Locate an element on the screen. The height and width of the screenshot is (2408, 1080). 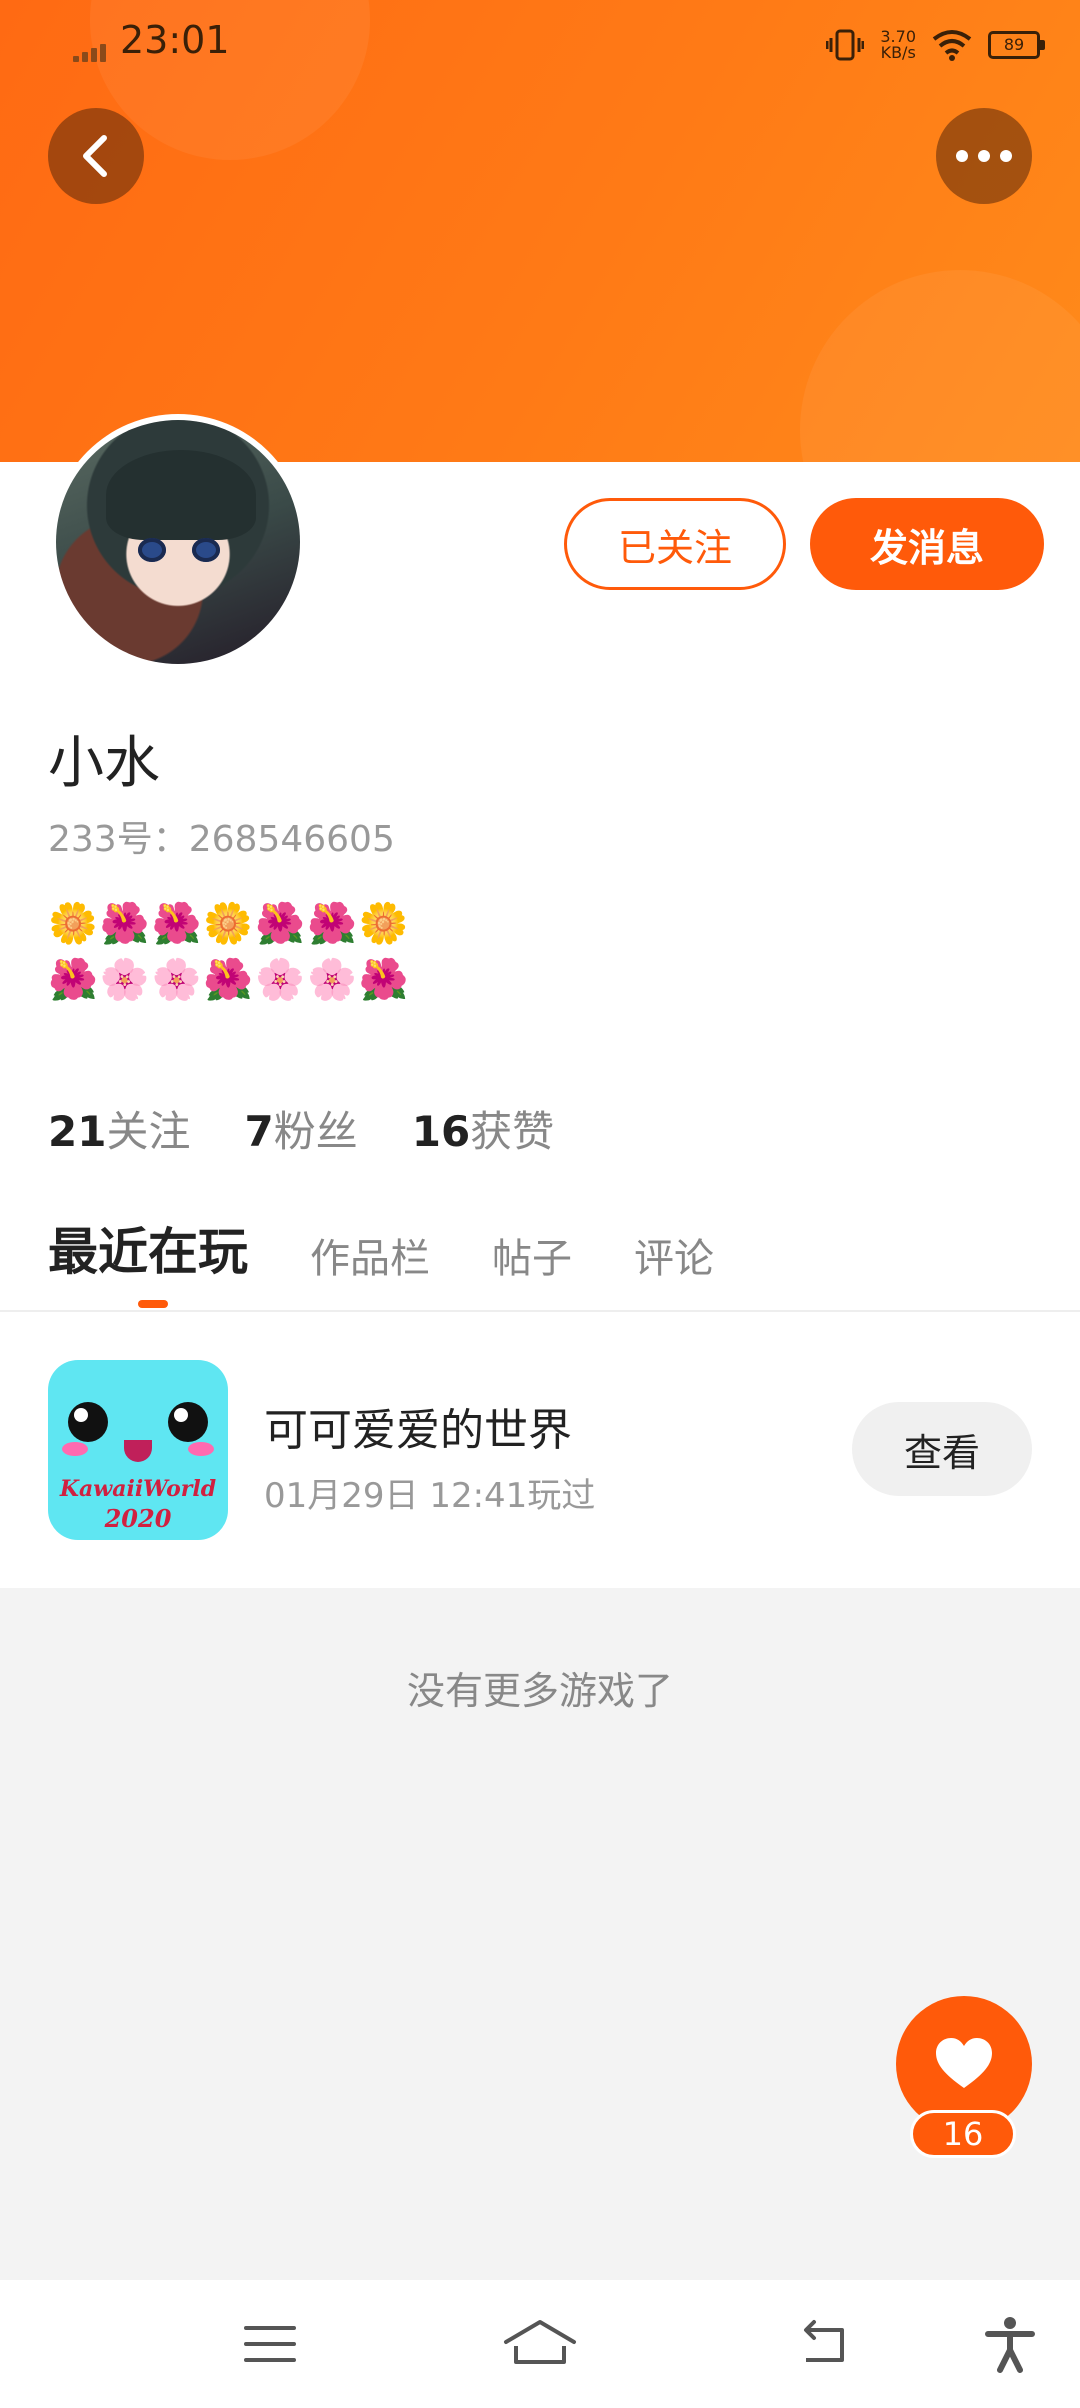
wifi-icon is located at coordinates (952, 45).